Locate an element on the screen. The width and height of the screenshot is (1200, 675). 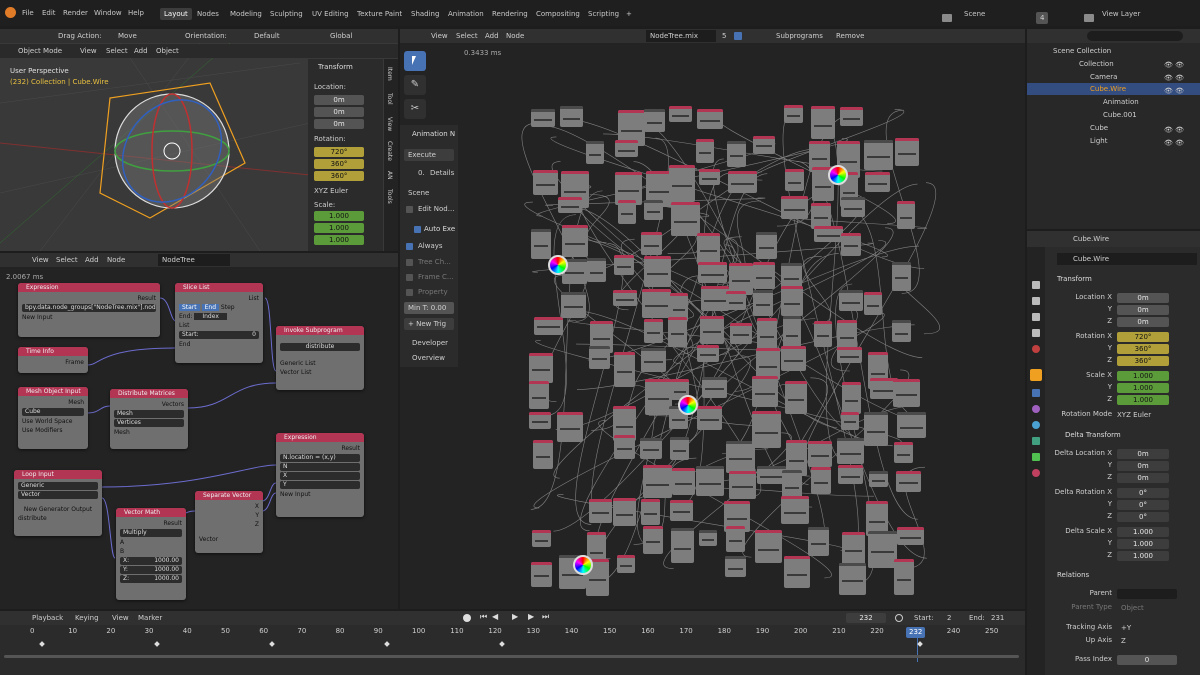
use-world-space: Use World Space is located at coordinates (53, 421).